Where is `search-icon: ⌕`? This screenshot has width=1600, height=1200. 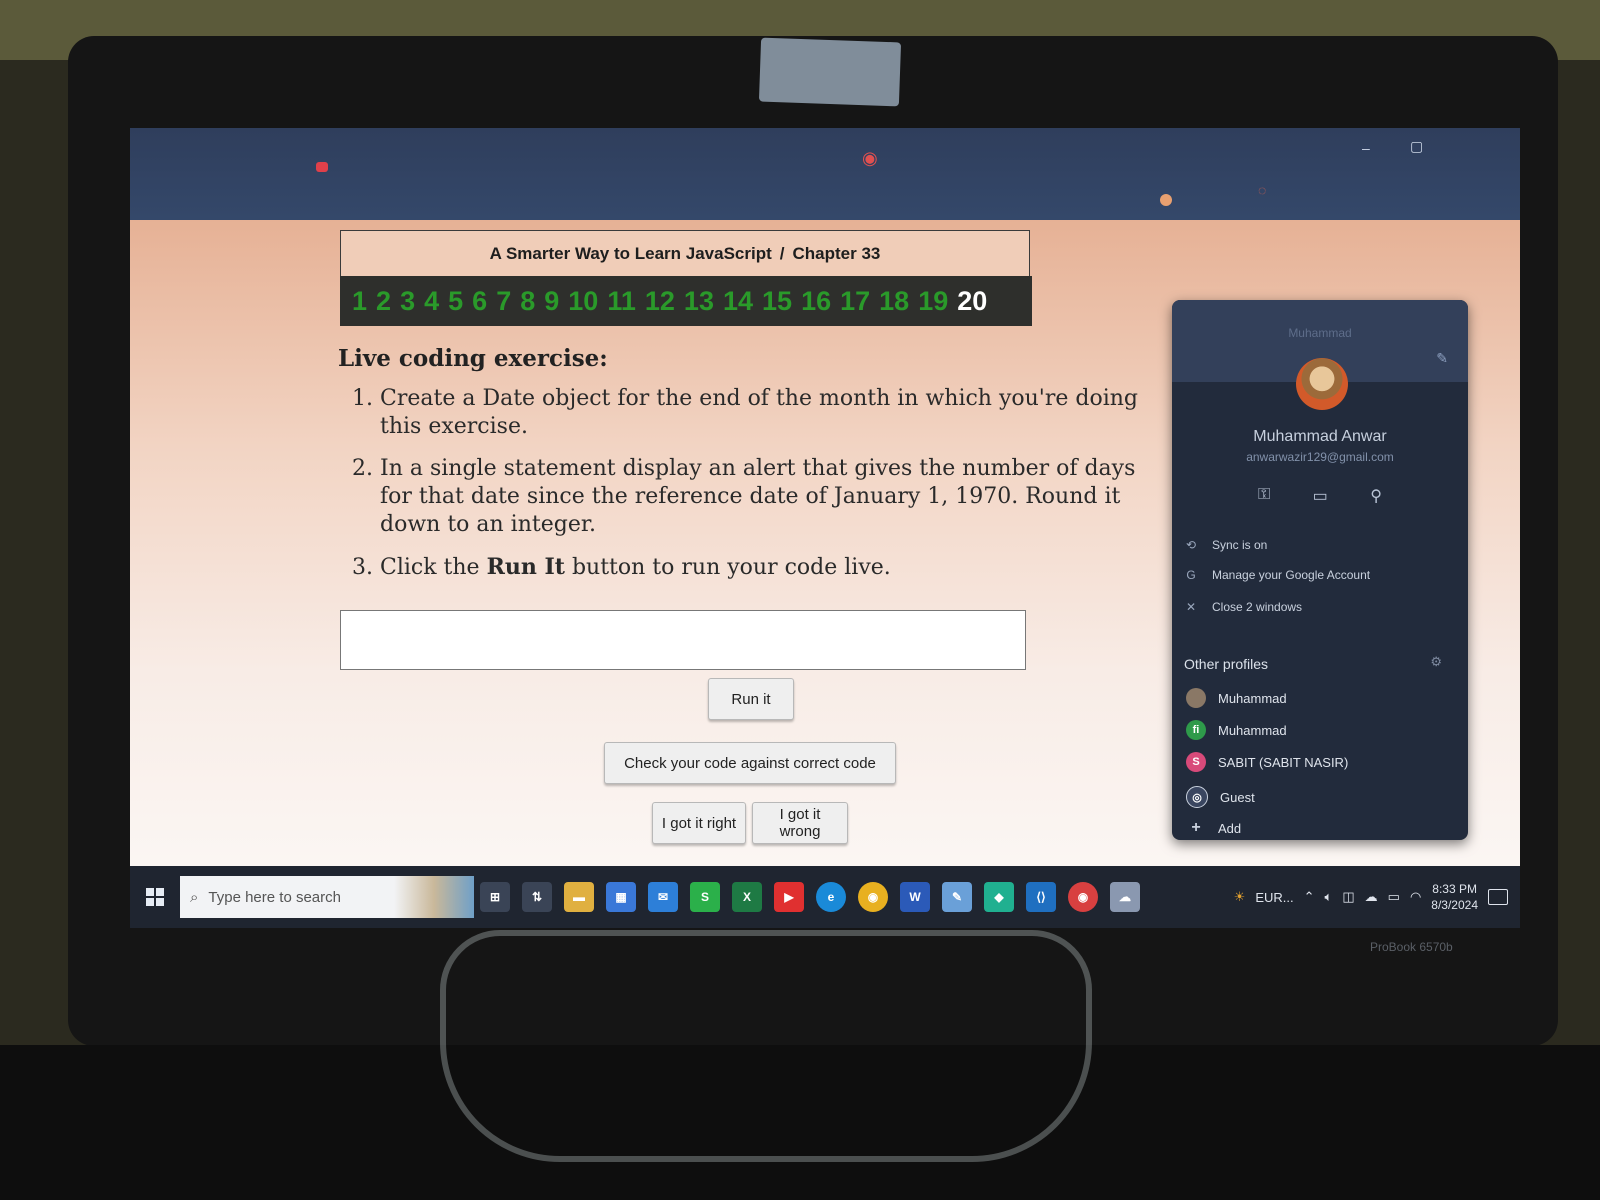 search-icon: ⌕ is located at coordinates (194, 897).